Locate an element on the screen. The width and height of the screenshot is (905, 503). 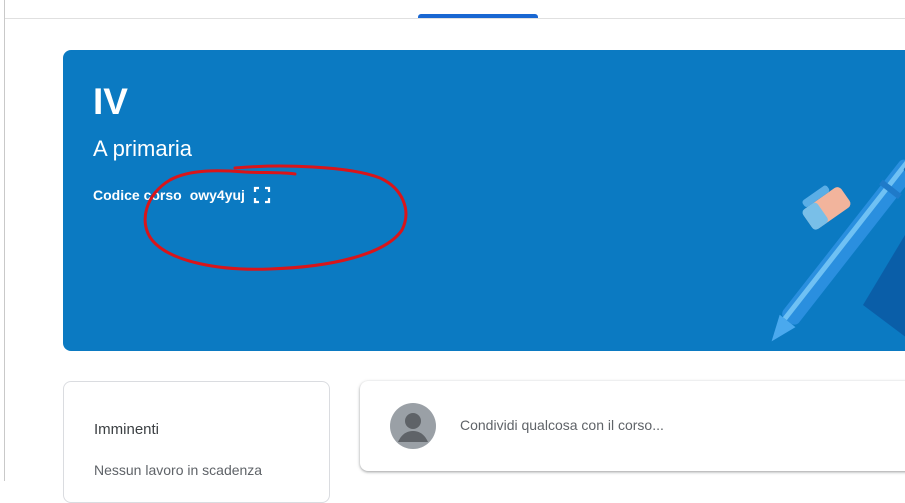
class-code-row: Codice corso owy4yuj is located at coordinates (182, 195).